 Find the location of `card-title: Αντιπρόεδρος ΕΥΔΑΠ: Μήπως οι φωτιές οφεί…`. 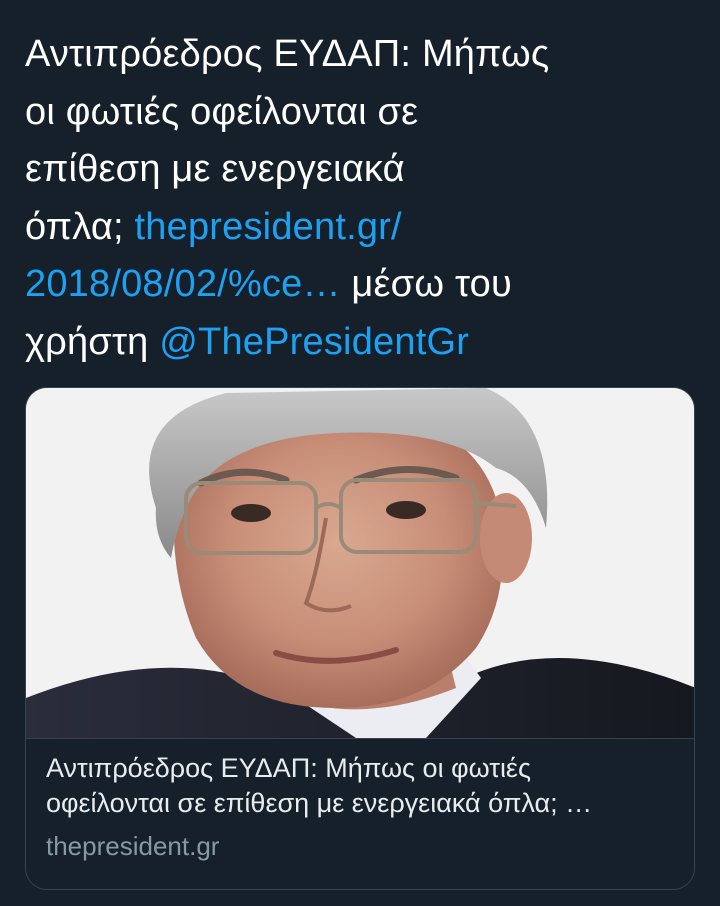

card-title: Αντιπρόεδρος ΕΥΔΑΠ: Μήπως οι φωτιές οφεί… is located at coordinates (362, 786).